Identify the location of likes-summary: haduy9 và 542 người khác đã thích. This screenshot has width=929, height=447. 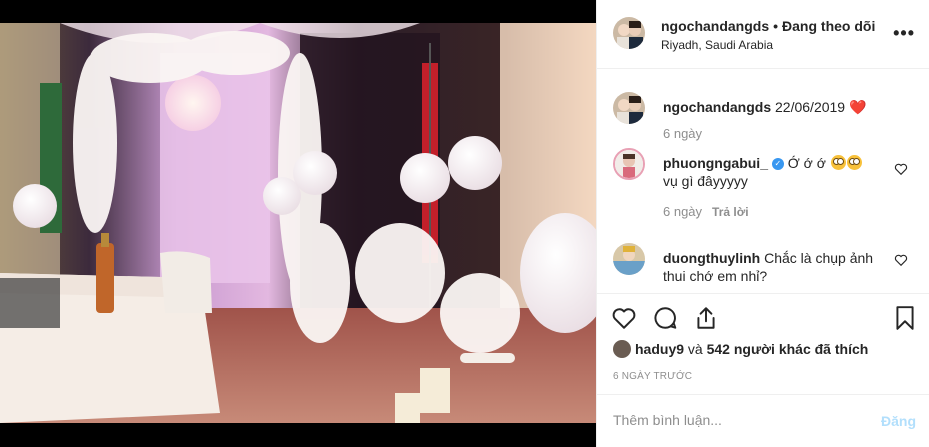
(740, 351).